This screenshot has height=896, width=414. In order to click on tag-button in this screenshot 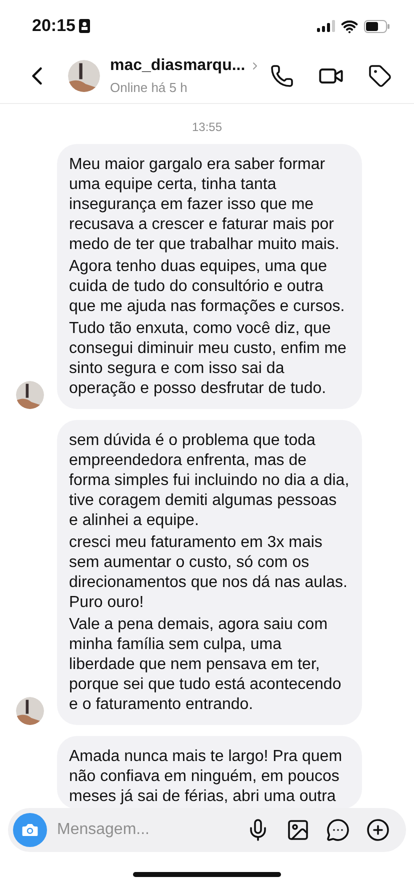, I will do `click(380, 76)`.